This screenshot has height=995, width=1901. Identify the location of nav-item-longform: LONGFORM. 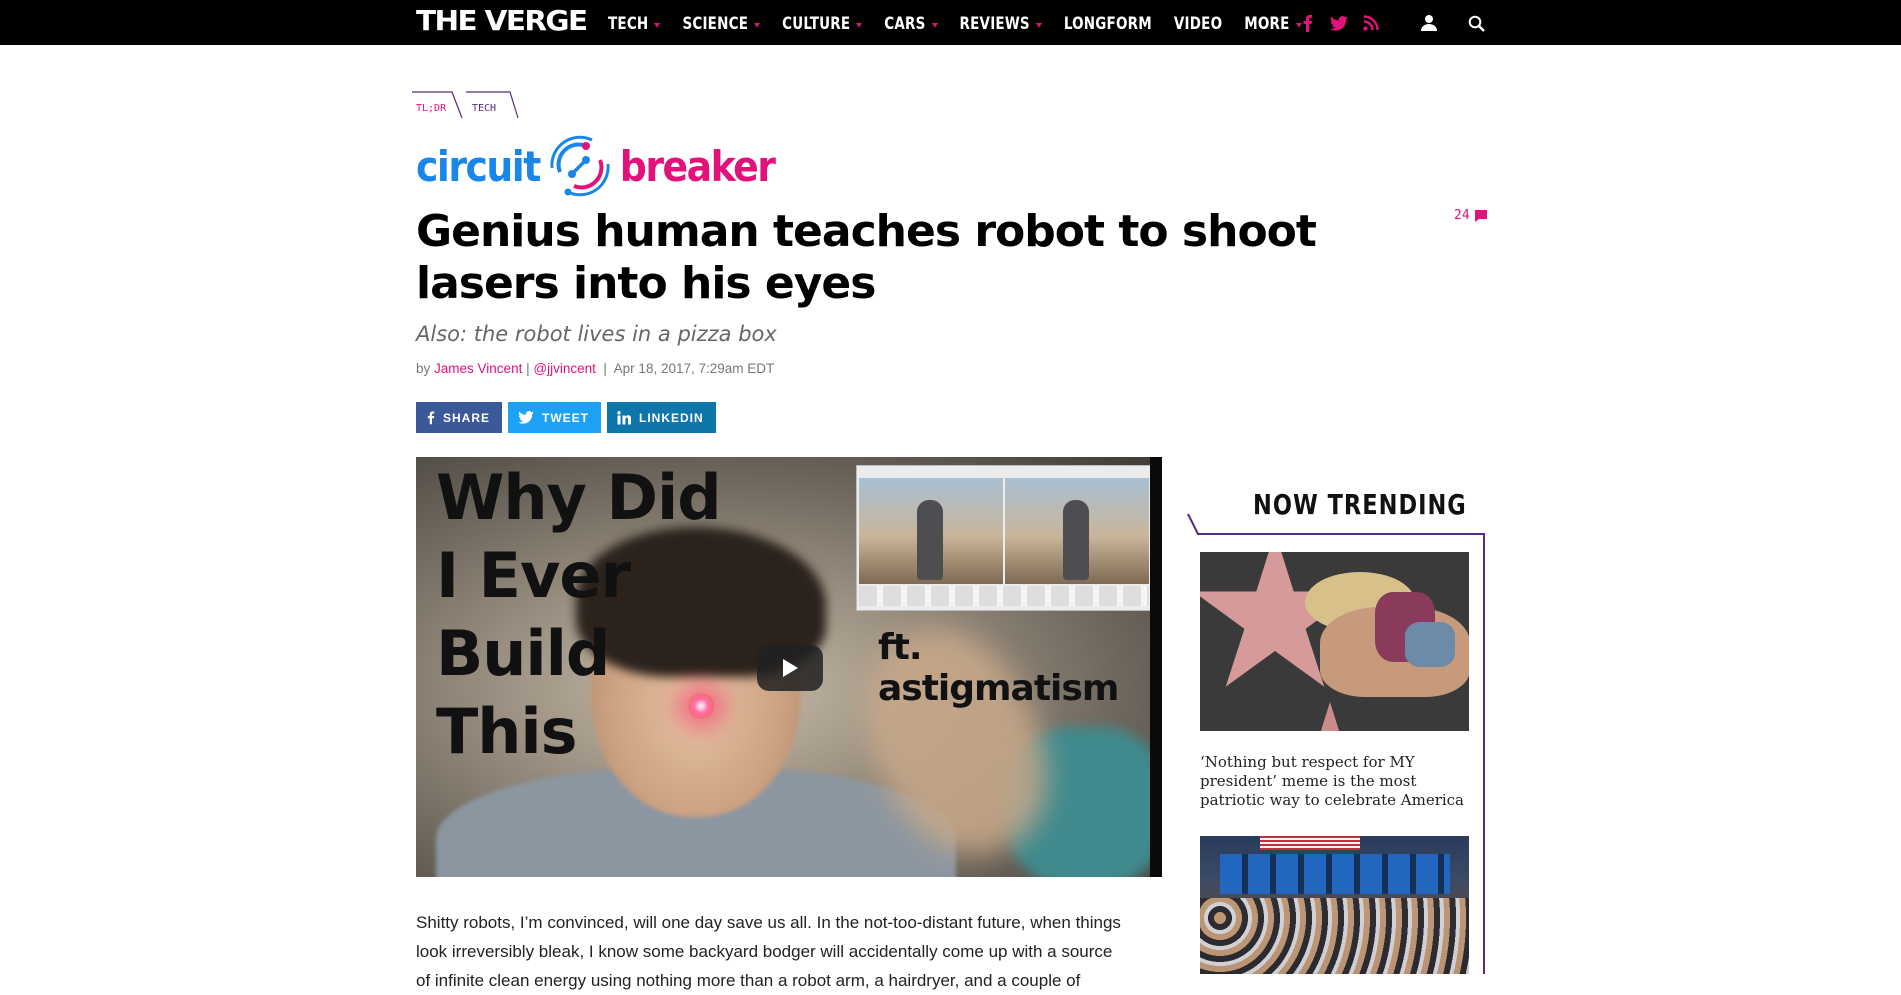
(1108, 22).